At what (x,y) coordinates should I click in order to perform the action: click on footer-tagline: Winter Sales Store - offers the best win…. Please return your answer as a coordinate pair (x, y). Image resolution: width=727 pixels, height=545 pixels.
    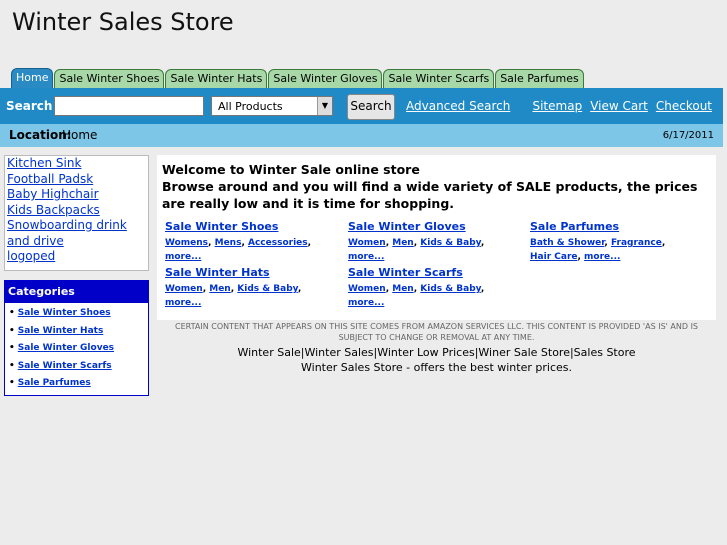
    Looking at the image, I should click on (436, 367).